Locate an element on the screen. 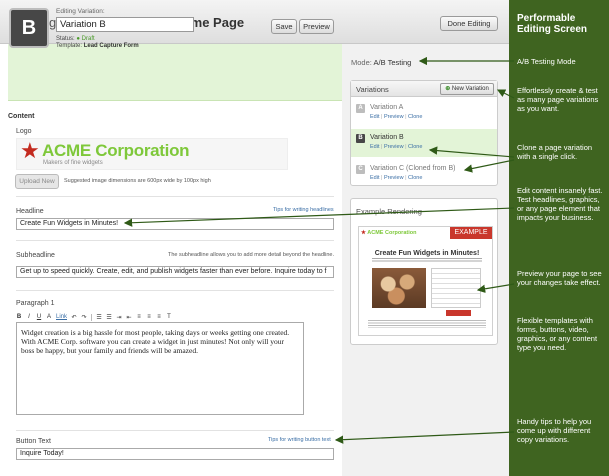 The height and width of the screenshot is (476, 609). headline-label: Headline is located at coordinates (30, 211).